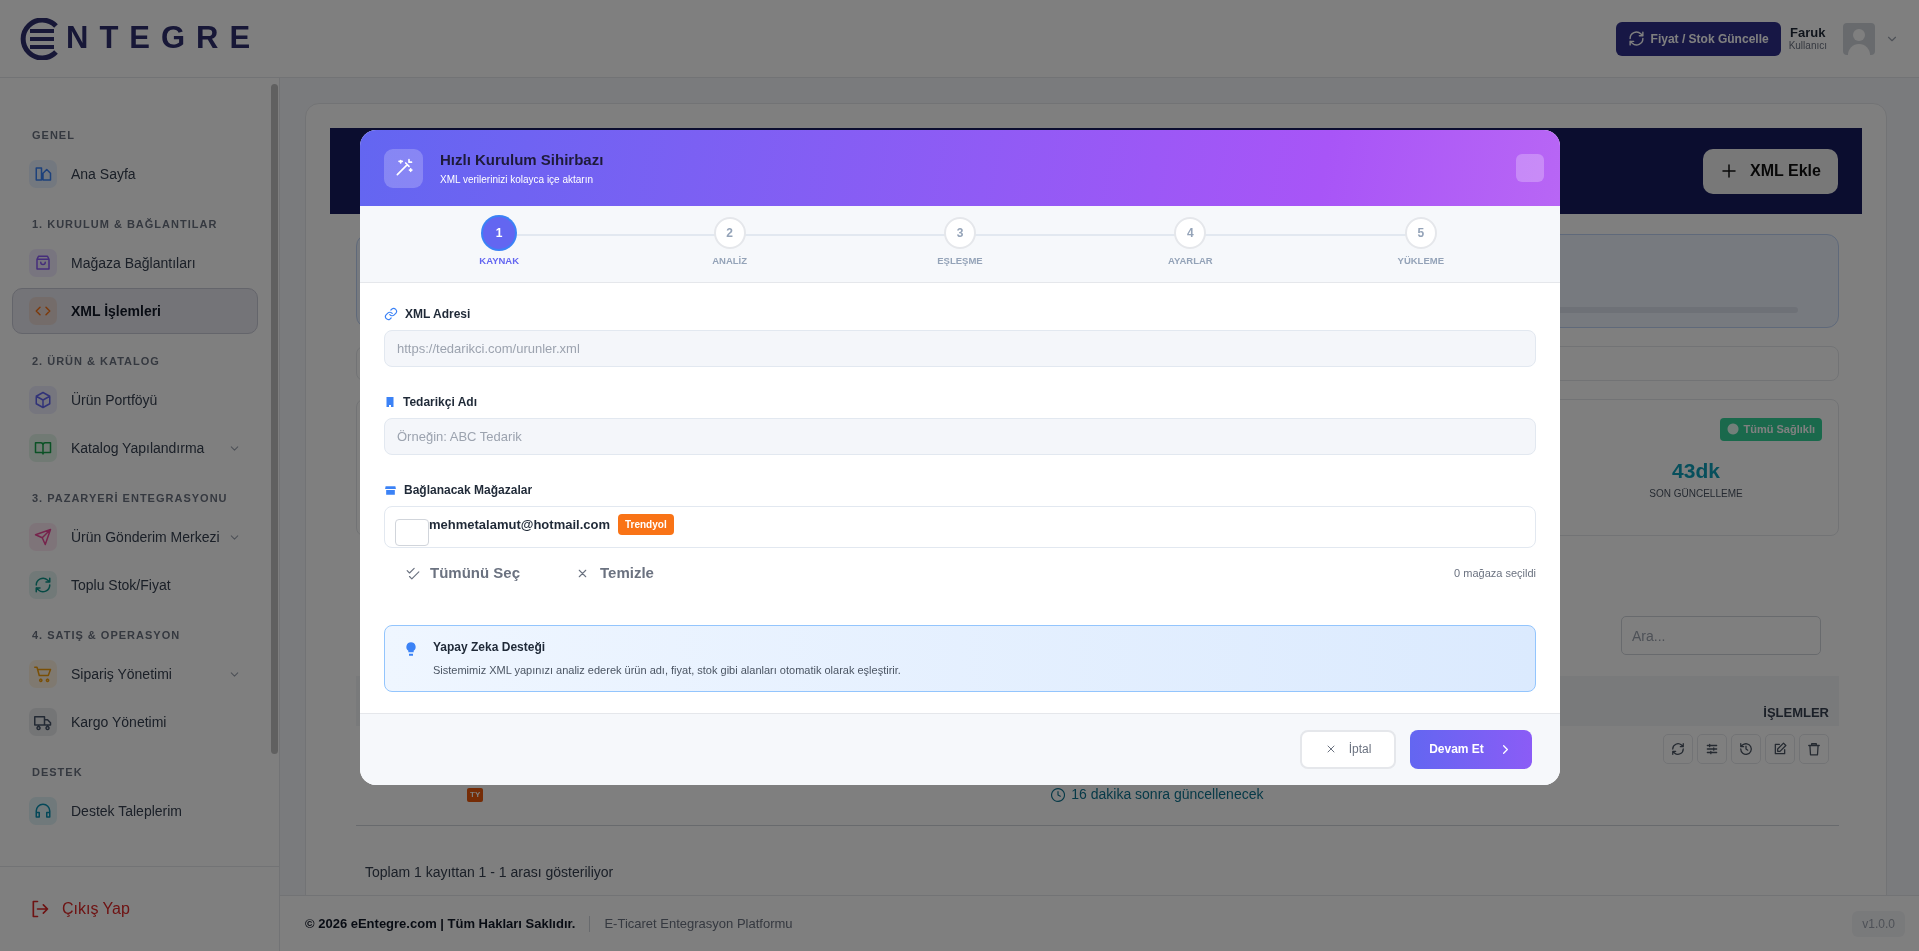 Image resolution: width=1919 pixels, height=951 pixels. What do you see at coordinates (729, 261) in the screenshot?
I see `step-label: ANALİZ` at bounding box center [729, 261].